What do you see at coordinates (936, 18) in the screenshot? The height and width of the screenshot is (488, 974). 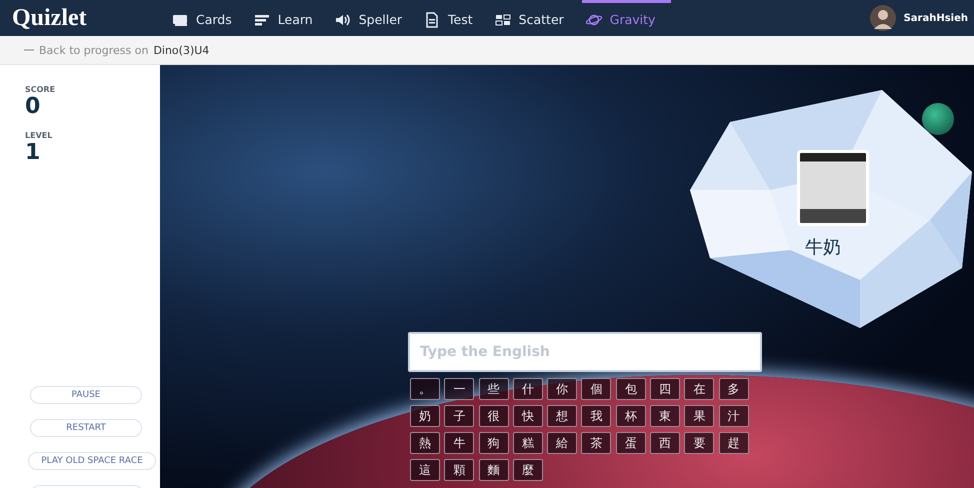 I see `user-name: SarahHsieh` at bounding box center [936, 18].